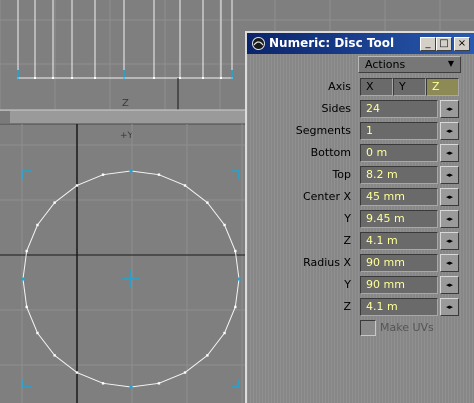  Describe the element at coordinates (341, 174) in the screenshot. I see `top-label: Top` at that location.